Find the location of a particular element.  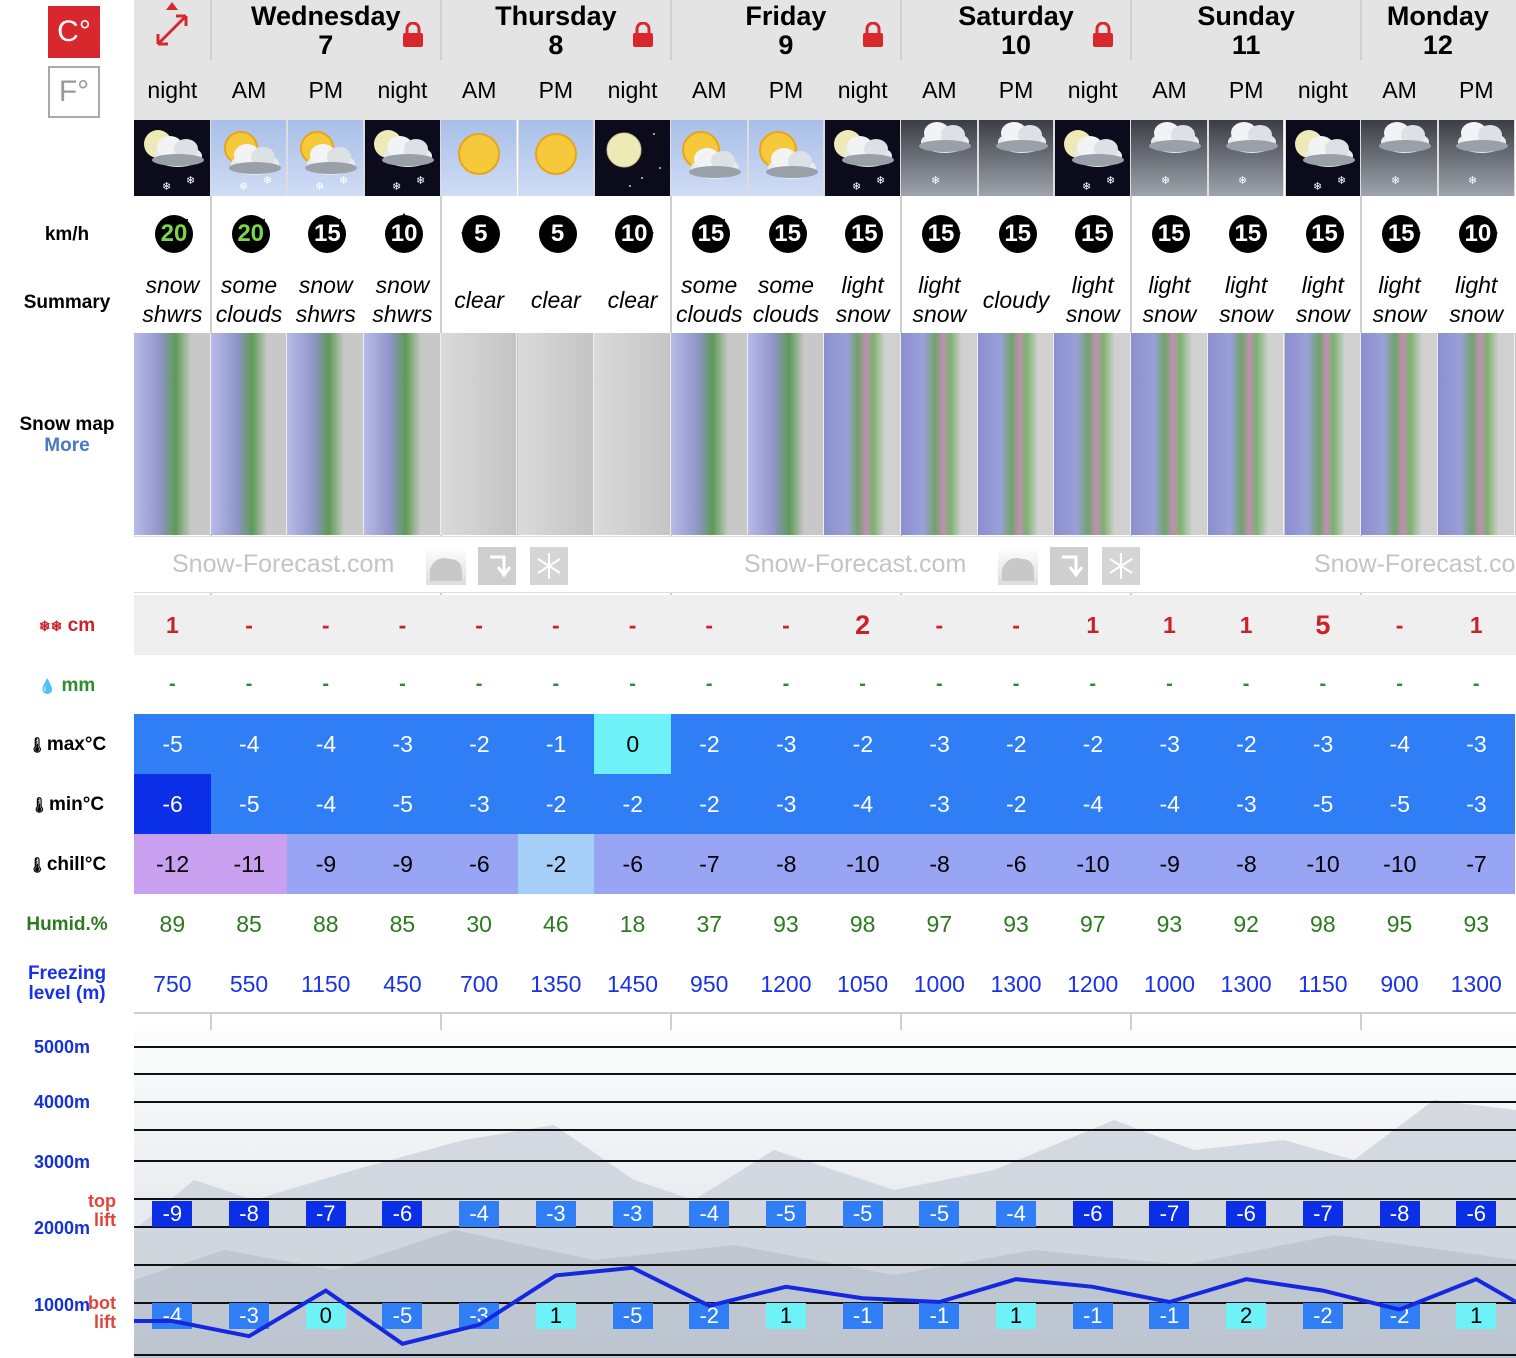

min-temp-unit: min°C is located at coordinates (76, 804).